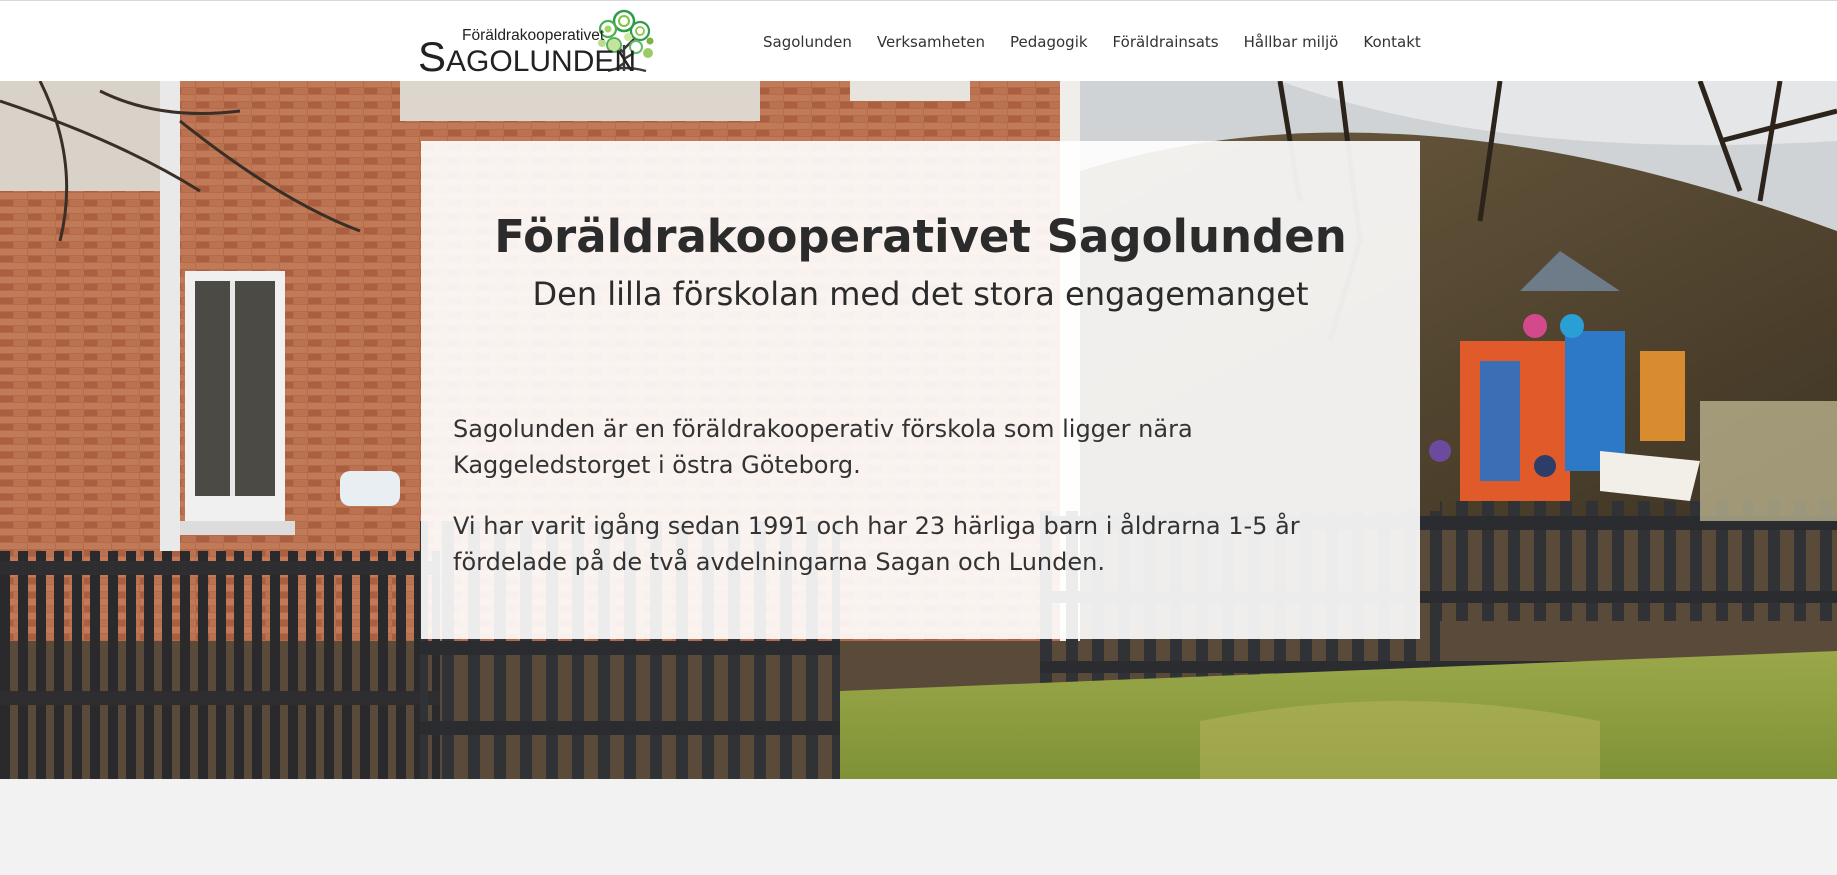  Describe the element at coordinates (1166, 42) in the screenshot. I see `nav-item-foraldrainsats: Föräldrainsats` at that location.